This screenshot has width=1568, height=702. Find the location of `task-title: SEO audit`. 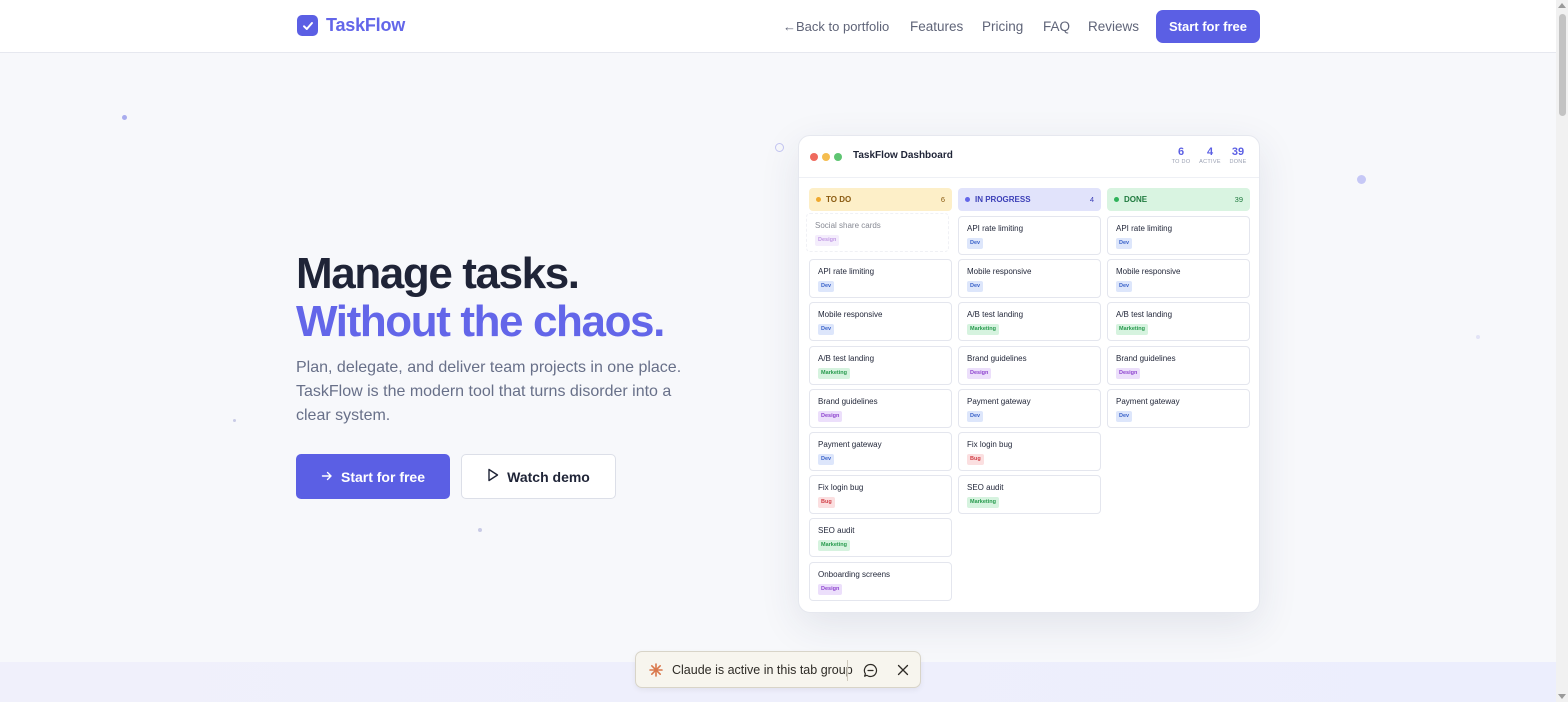

task-title: SEO audit is located at coordinates (836, 531).